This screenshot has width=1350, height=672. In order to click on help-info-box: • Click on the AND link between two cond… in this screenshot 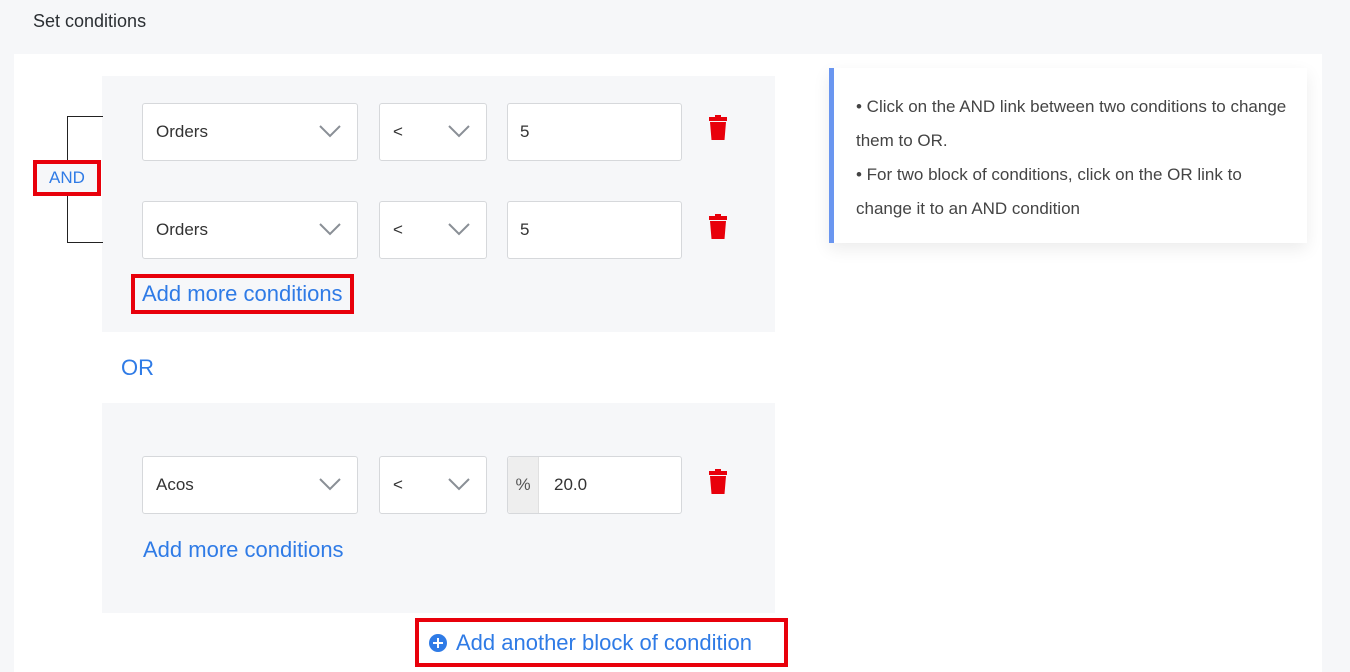, I will do `click(1068, 155)`.